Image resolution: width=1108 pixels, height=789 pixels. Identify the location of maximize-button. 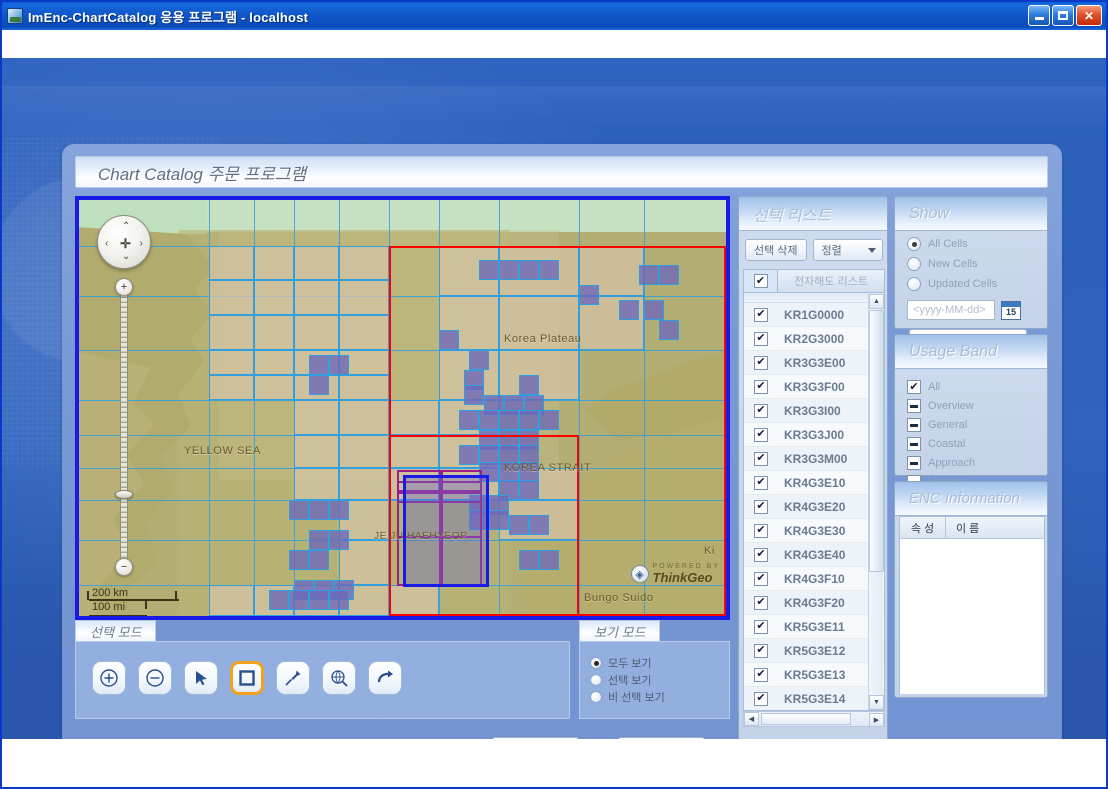
(1063, 15).